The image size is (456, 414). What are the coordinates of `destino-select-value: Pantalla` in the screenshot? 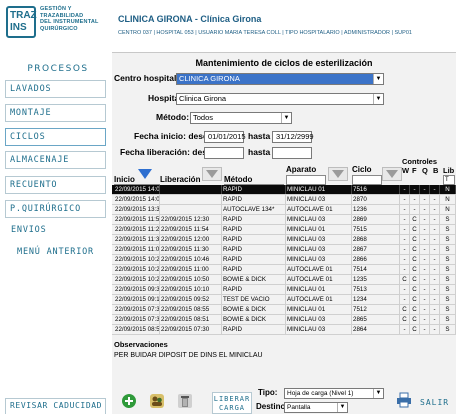 It's located at (299, 407).